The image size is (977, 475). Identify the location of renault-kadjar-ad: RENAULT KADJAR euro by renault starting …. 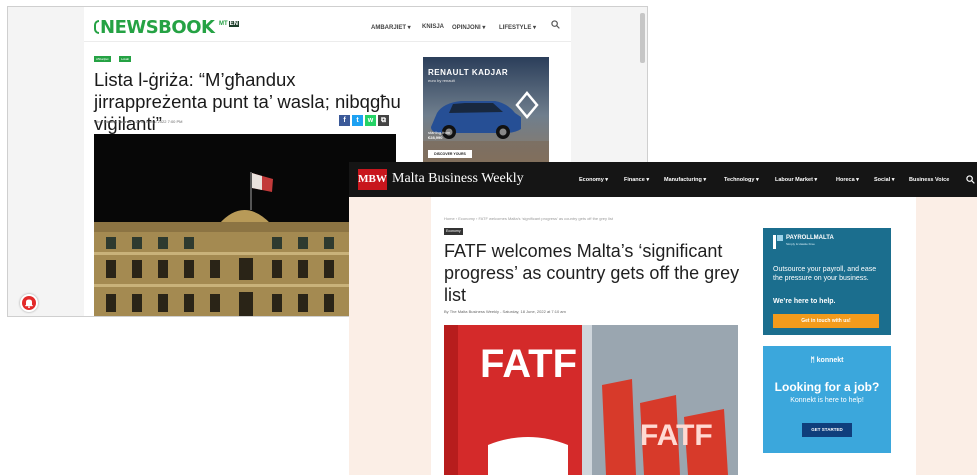
(486, 110).